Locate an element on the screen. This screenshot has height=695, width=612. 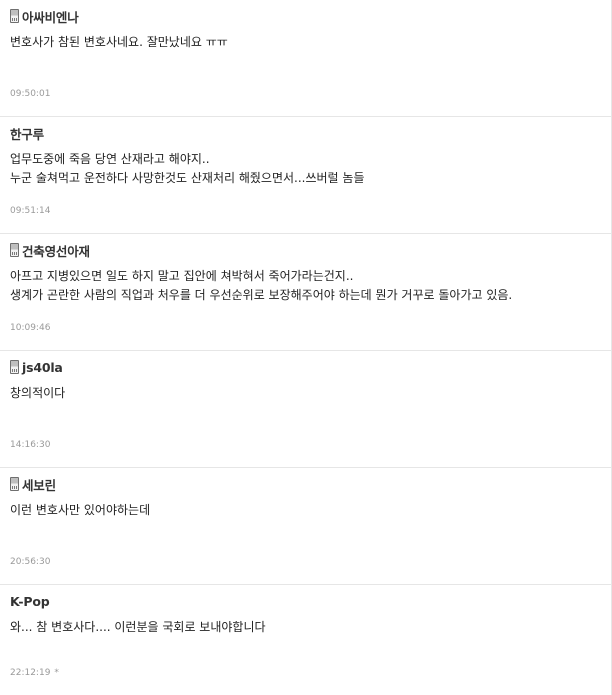
comment-header: 건축영선아재 is located at coordinates (50, 250).